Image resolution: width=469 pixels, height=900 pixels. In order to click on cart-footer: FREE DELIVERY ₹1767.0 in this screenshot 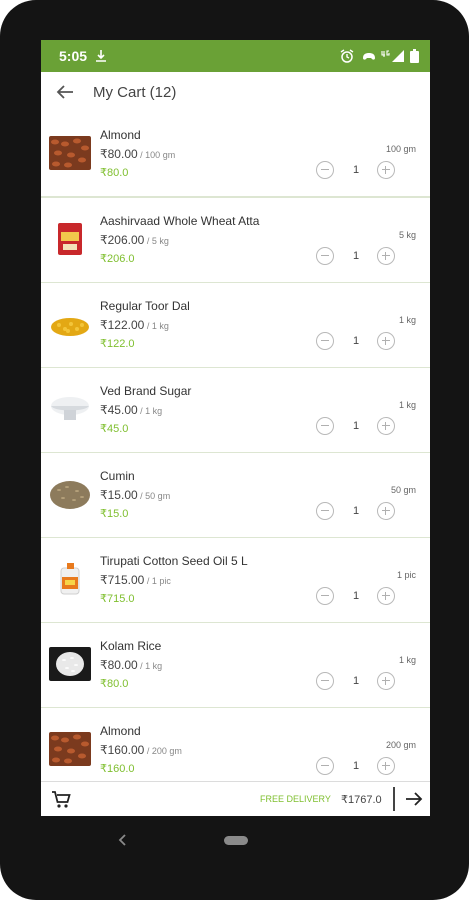, I will do `click(235, 798)`.